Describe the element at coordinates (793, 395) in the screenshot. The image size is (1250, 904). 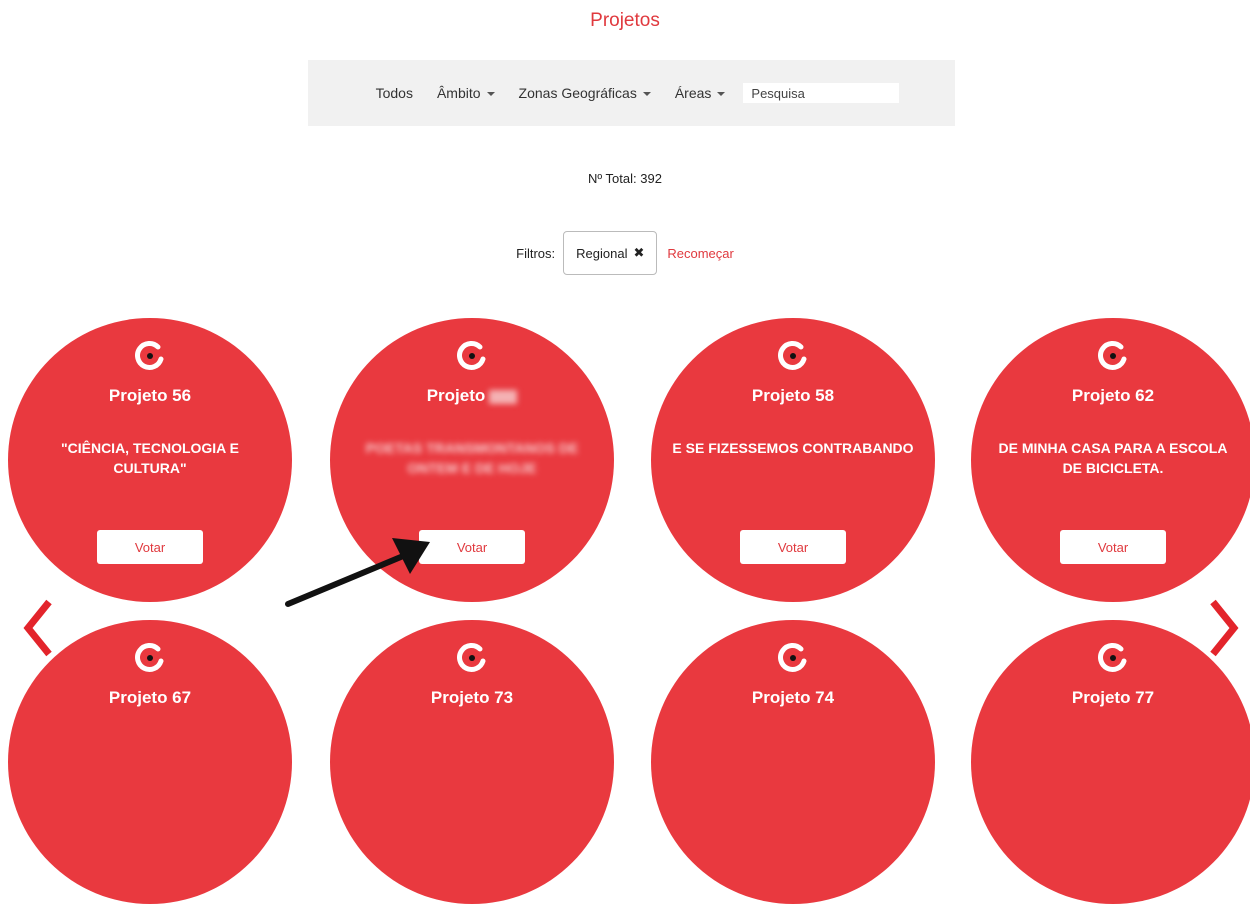
I see `project-title: Projeto 58` at that location.